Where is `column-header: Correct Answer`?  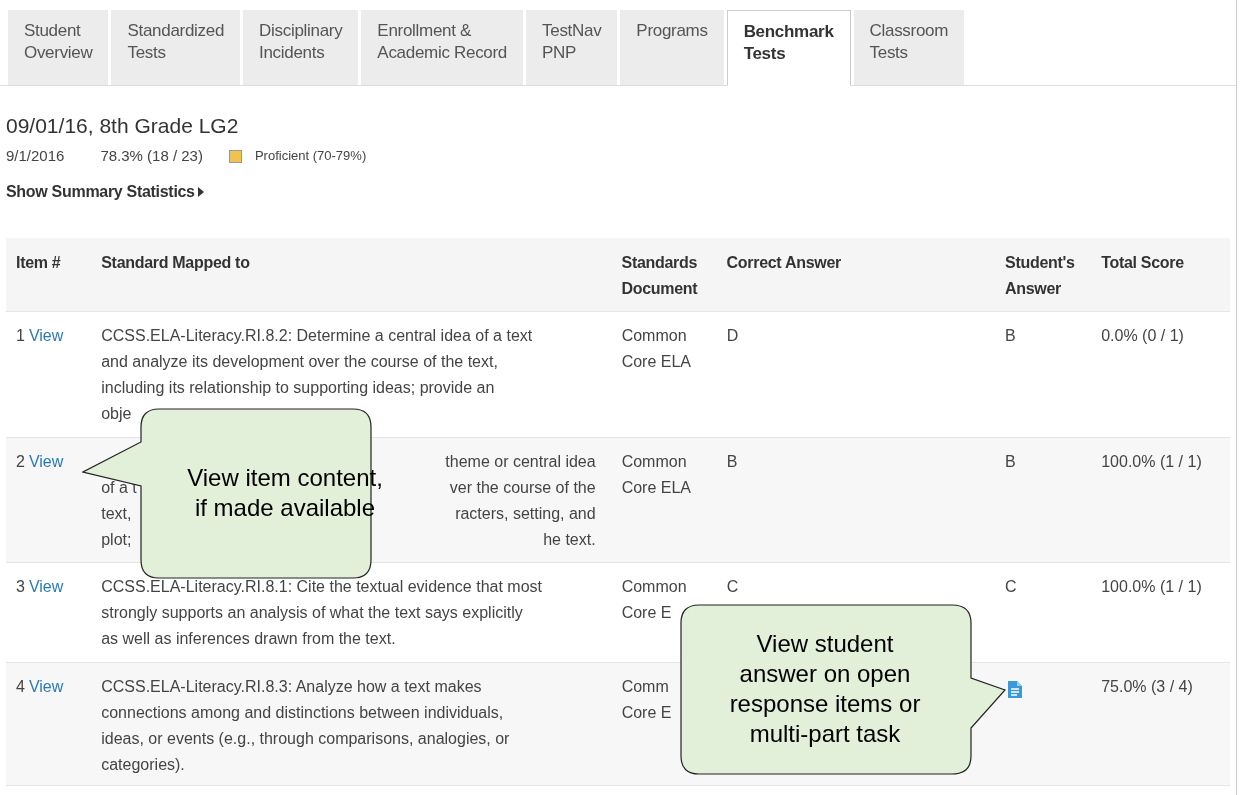
column-header: Correct Answer is located at coordinates (784, 263).